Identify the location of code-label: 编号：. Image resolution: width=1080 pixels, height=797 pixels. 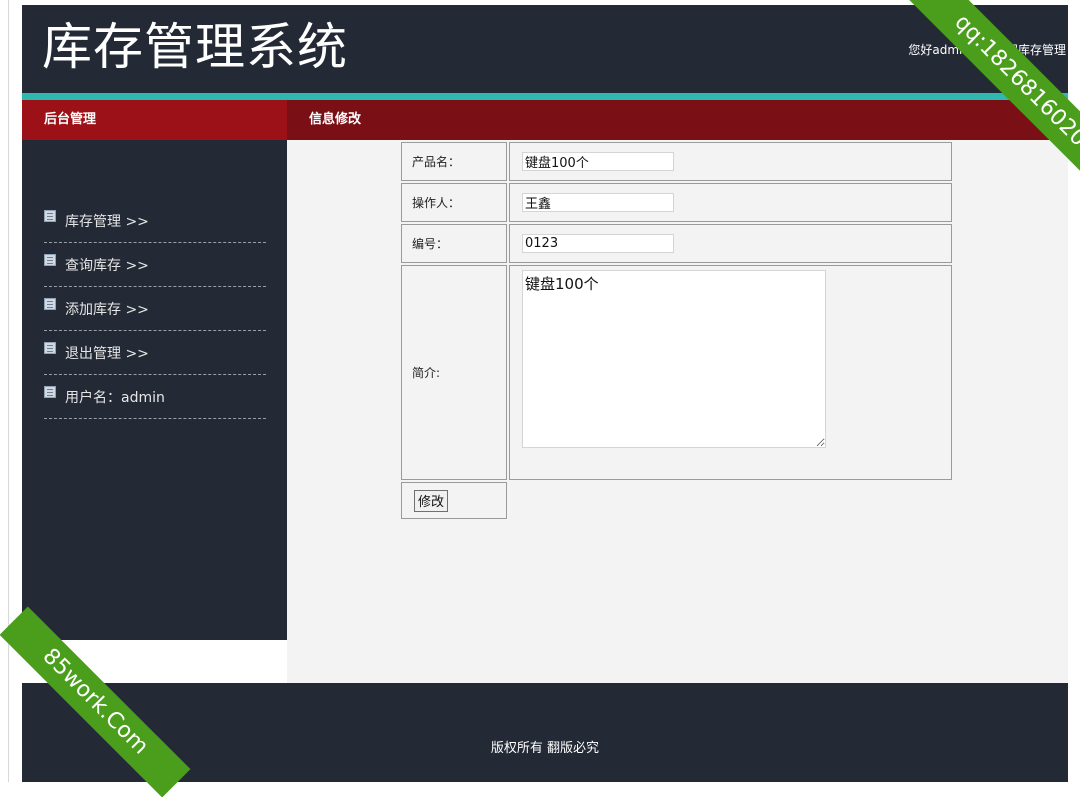
(454, 243).